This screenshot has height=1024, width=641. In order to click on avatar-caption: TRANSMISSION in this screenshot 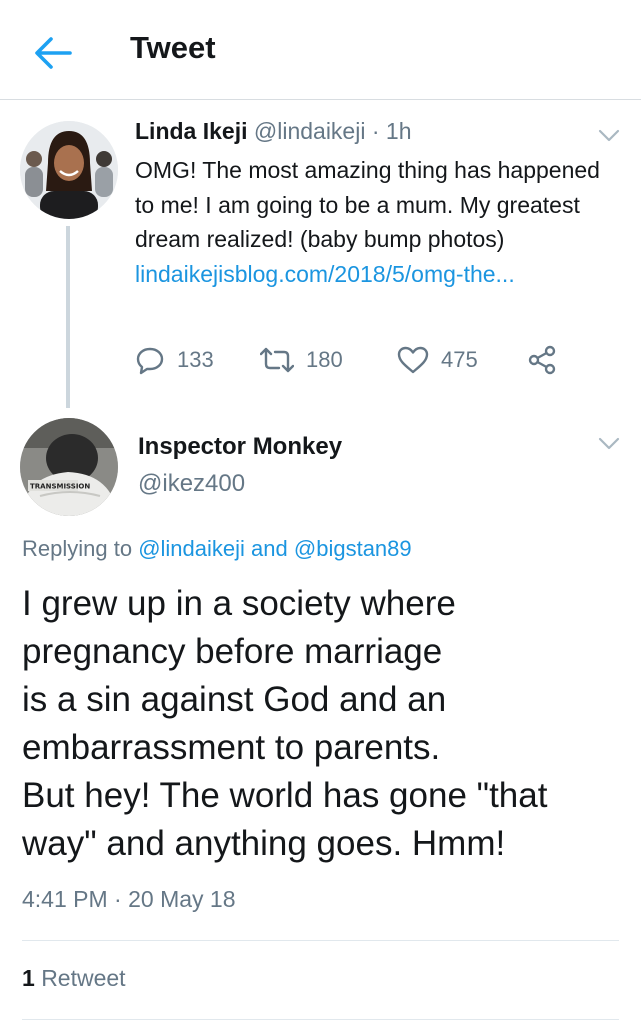, I will do `click(60, 487)`.